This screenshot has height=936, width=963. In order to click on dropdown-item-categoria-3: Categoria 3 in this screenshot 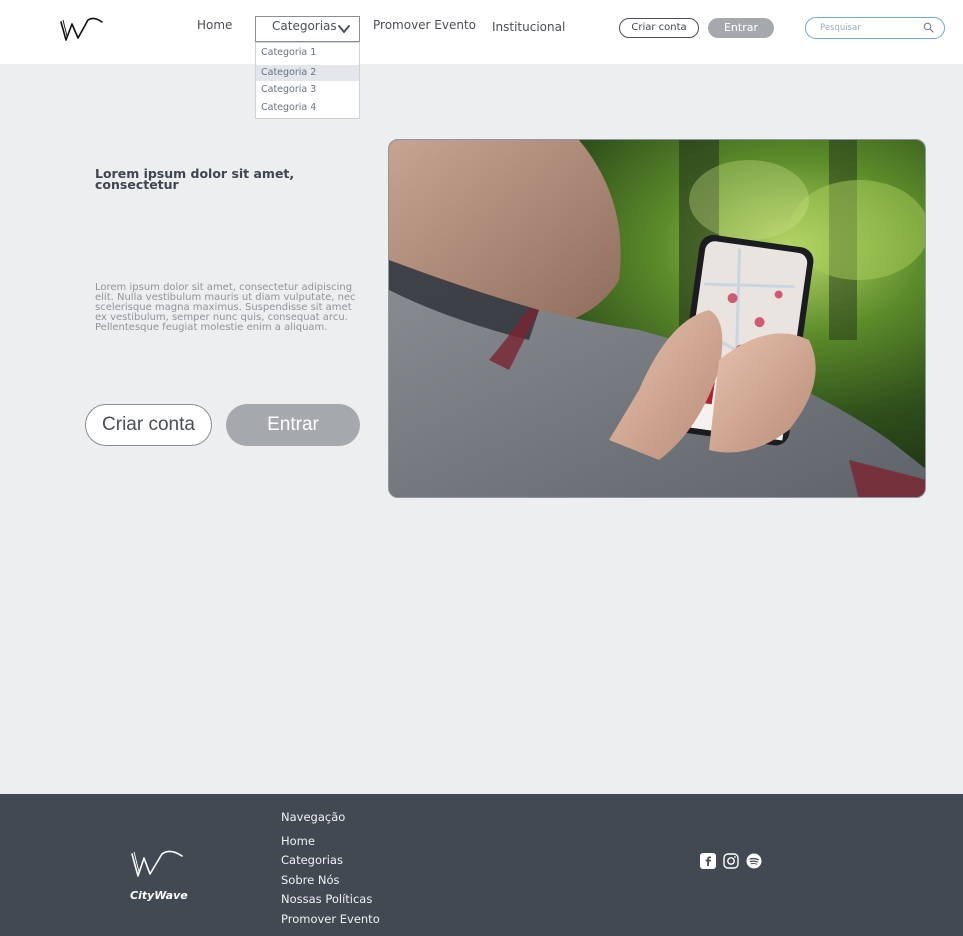, I will do `click(307, 90)`.